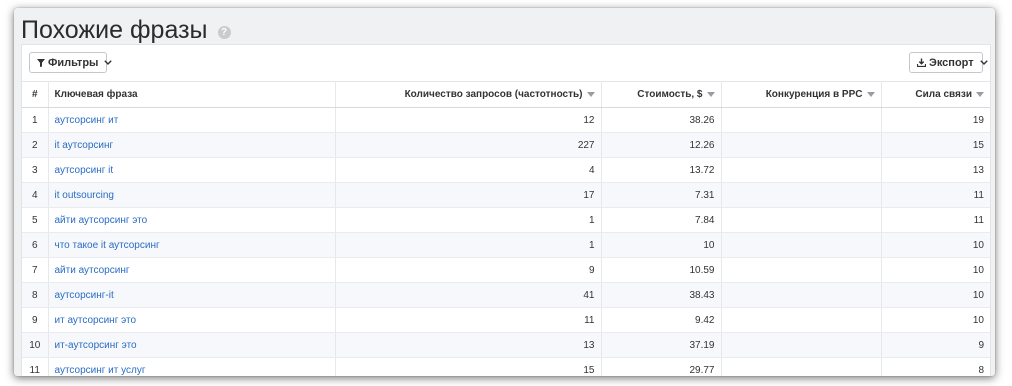  Describe the element at coordinates (468, 170) in the screenshot. I see `queries-cell: 4` at that location.